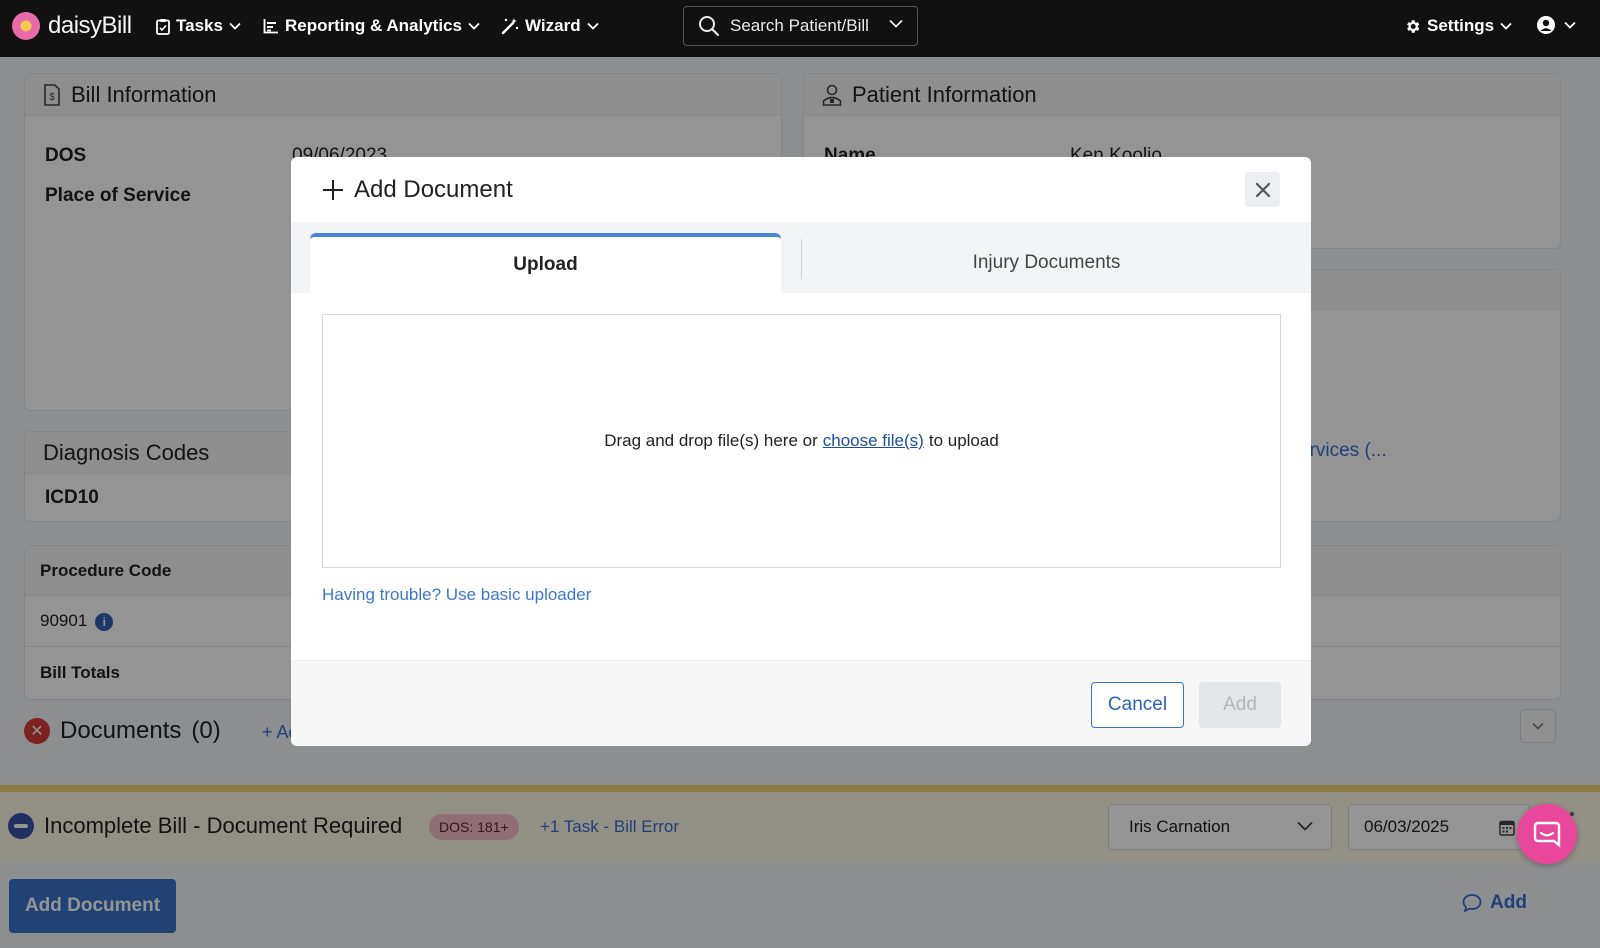 The height and width of the screenshot is (948, 1600). I want to click on nav-tasks-label: Tasks, so click(199, 25).